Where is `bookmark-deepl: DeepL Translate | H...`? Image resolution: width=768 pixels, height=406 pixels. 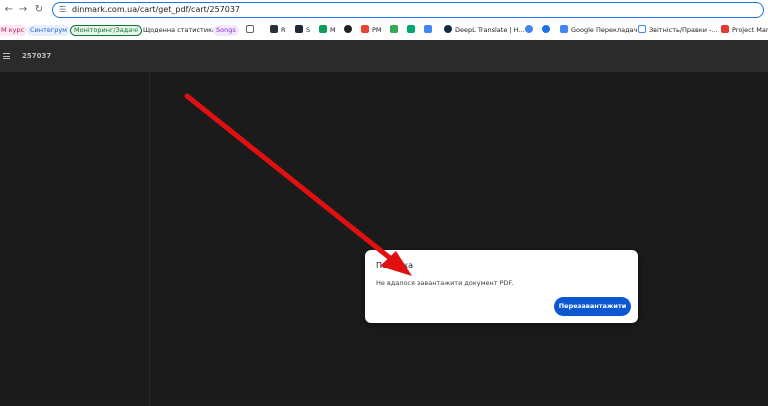
bookmark-deepl: DeepL Translate | H... is located at coordinates (484, 30).